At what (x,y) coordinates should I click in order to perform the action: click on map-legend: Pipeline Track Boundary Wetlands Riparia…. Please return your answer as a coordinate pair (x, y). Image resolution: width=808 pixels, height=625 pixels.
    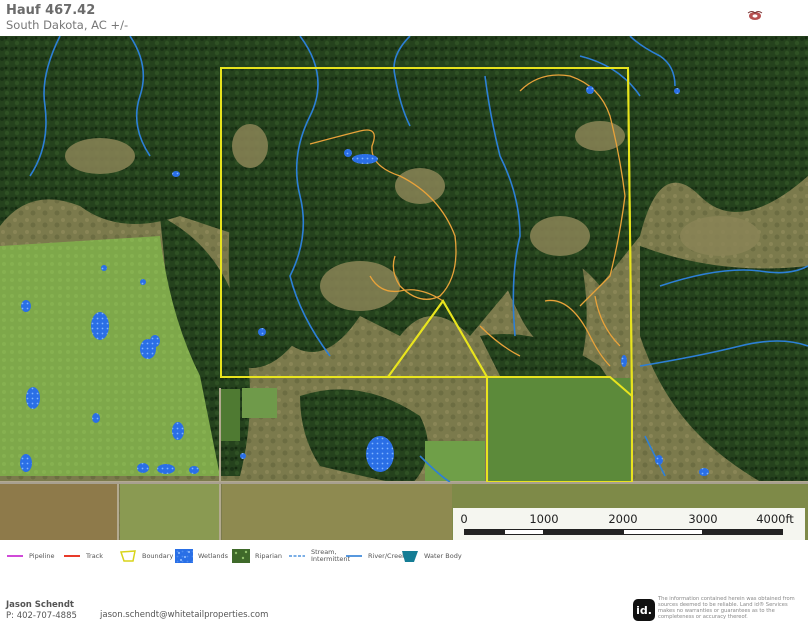
    Looking at the image, I should click on (404, 556).